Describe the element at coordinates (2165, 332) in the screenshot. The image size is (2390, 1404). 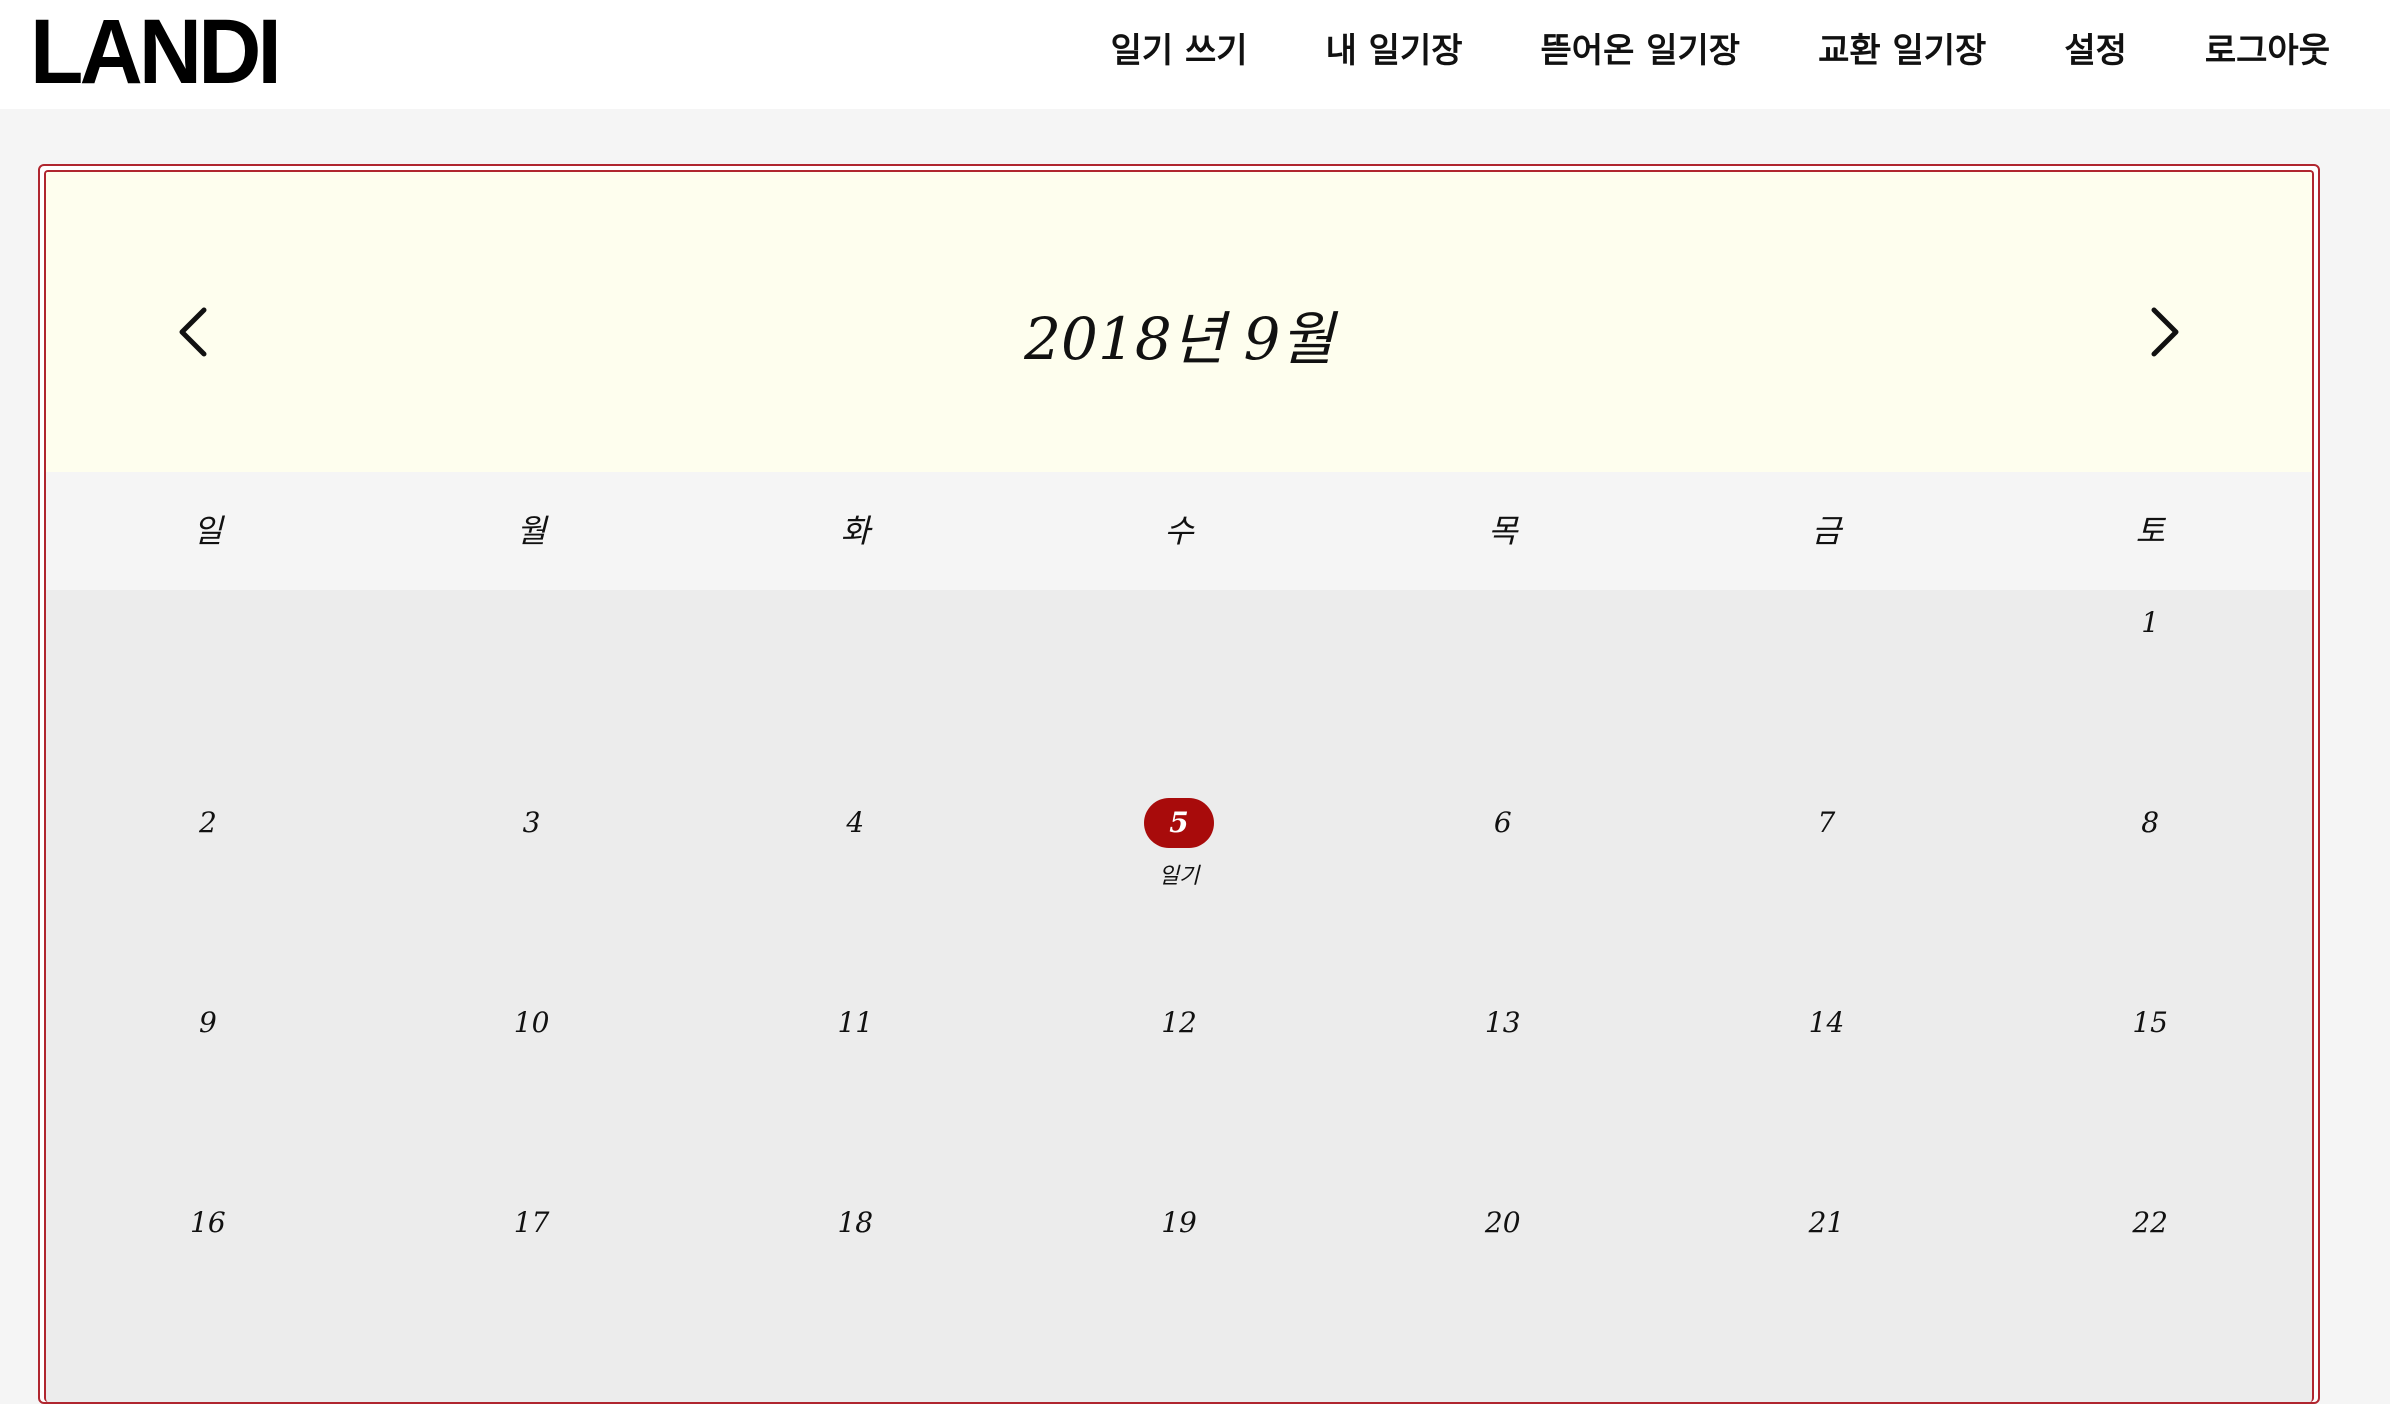
I see `chevron-right-icon` at that location.